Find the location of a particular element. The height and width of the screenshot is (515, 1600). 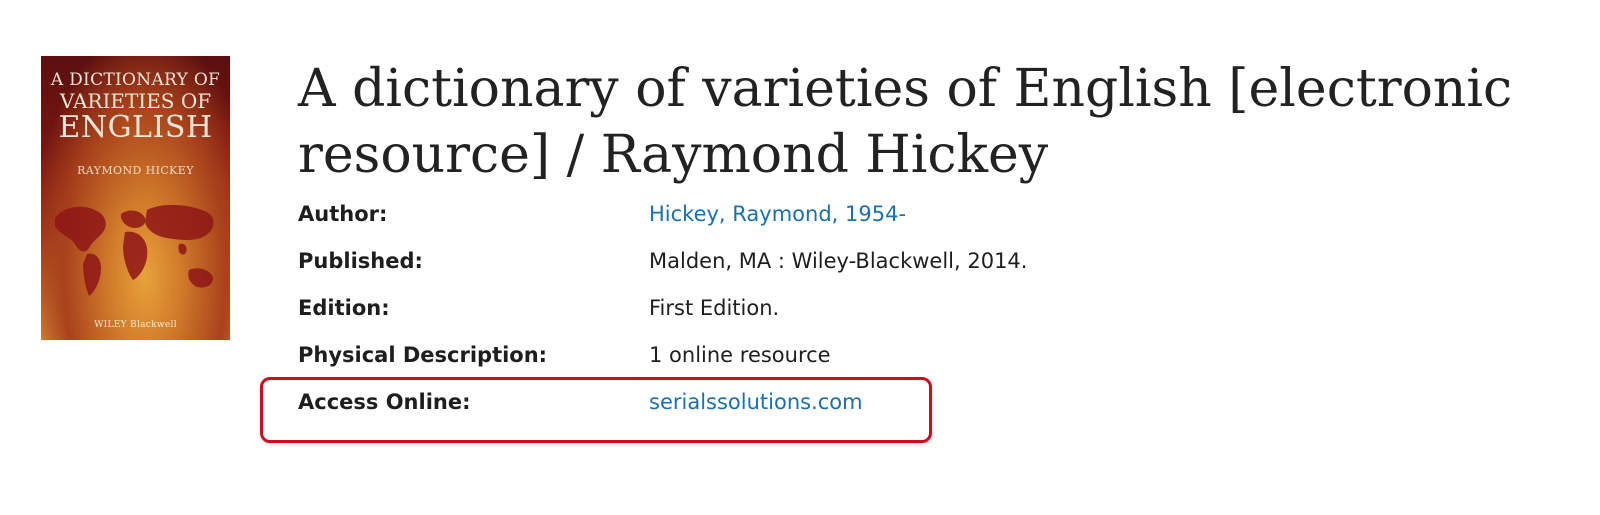

details-row-edition: Edition: First Edition. is located at coordinates (848, 313).